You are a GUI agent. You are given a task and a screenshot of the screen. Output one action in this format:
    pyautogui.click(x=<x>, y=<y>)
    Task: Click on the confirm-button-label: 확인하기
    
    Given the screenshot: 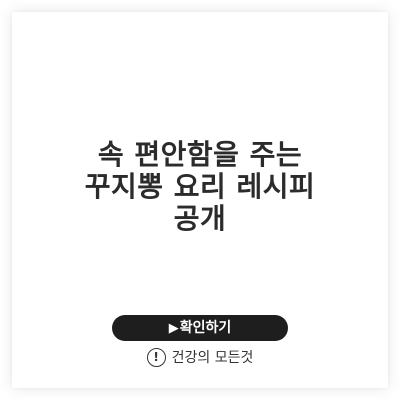 What is the action you would take?
    pyautogui.click(x=205, y=328)
    